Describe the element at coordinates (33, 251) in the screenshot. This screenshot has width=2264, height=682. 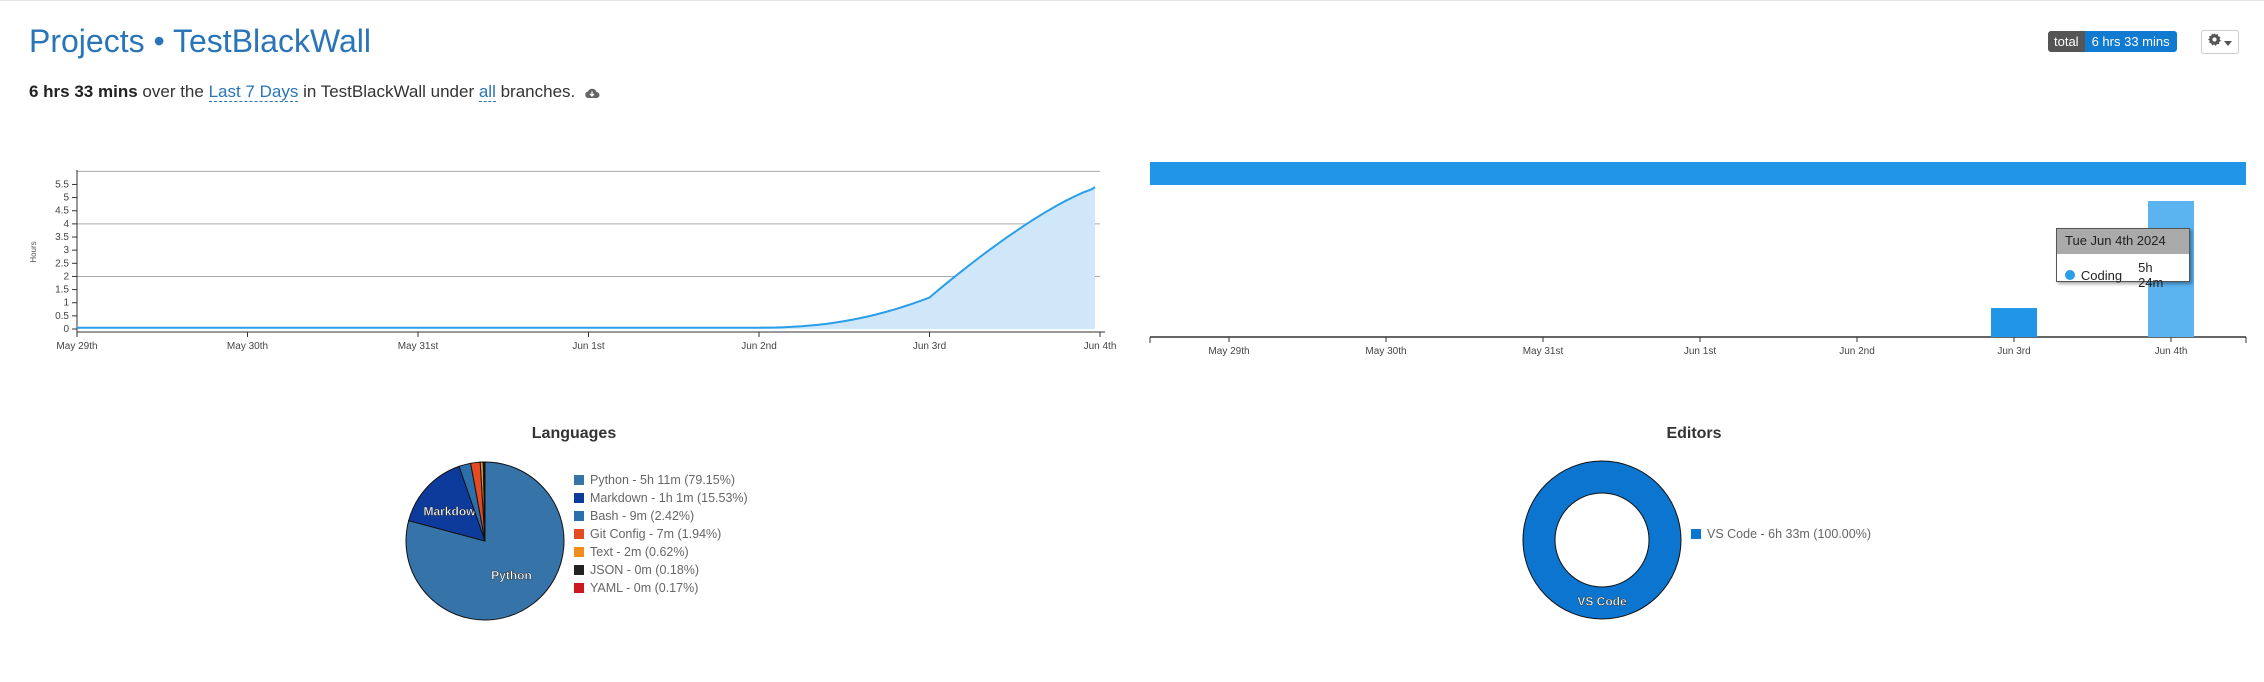
I see `y-axis-label: Hours` at that location.